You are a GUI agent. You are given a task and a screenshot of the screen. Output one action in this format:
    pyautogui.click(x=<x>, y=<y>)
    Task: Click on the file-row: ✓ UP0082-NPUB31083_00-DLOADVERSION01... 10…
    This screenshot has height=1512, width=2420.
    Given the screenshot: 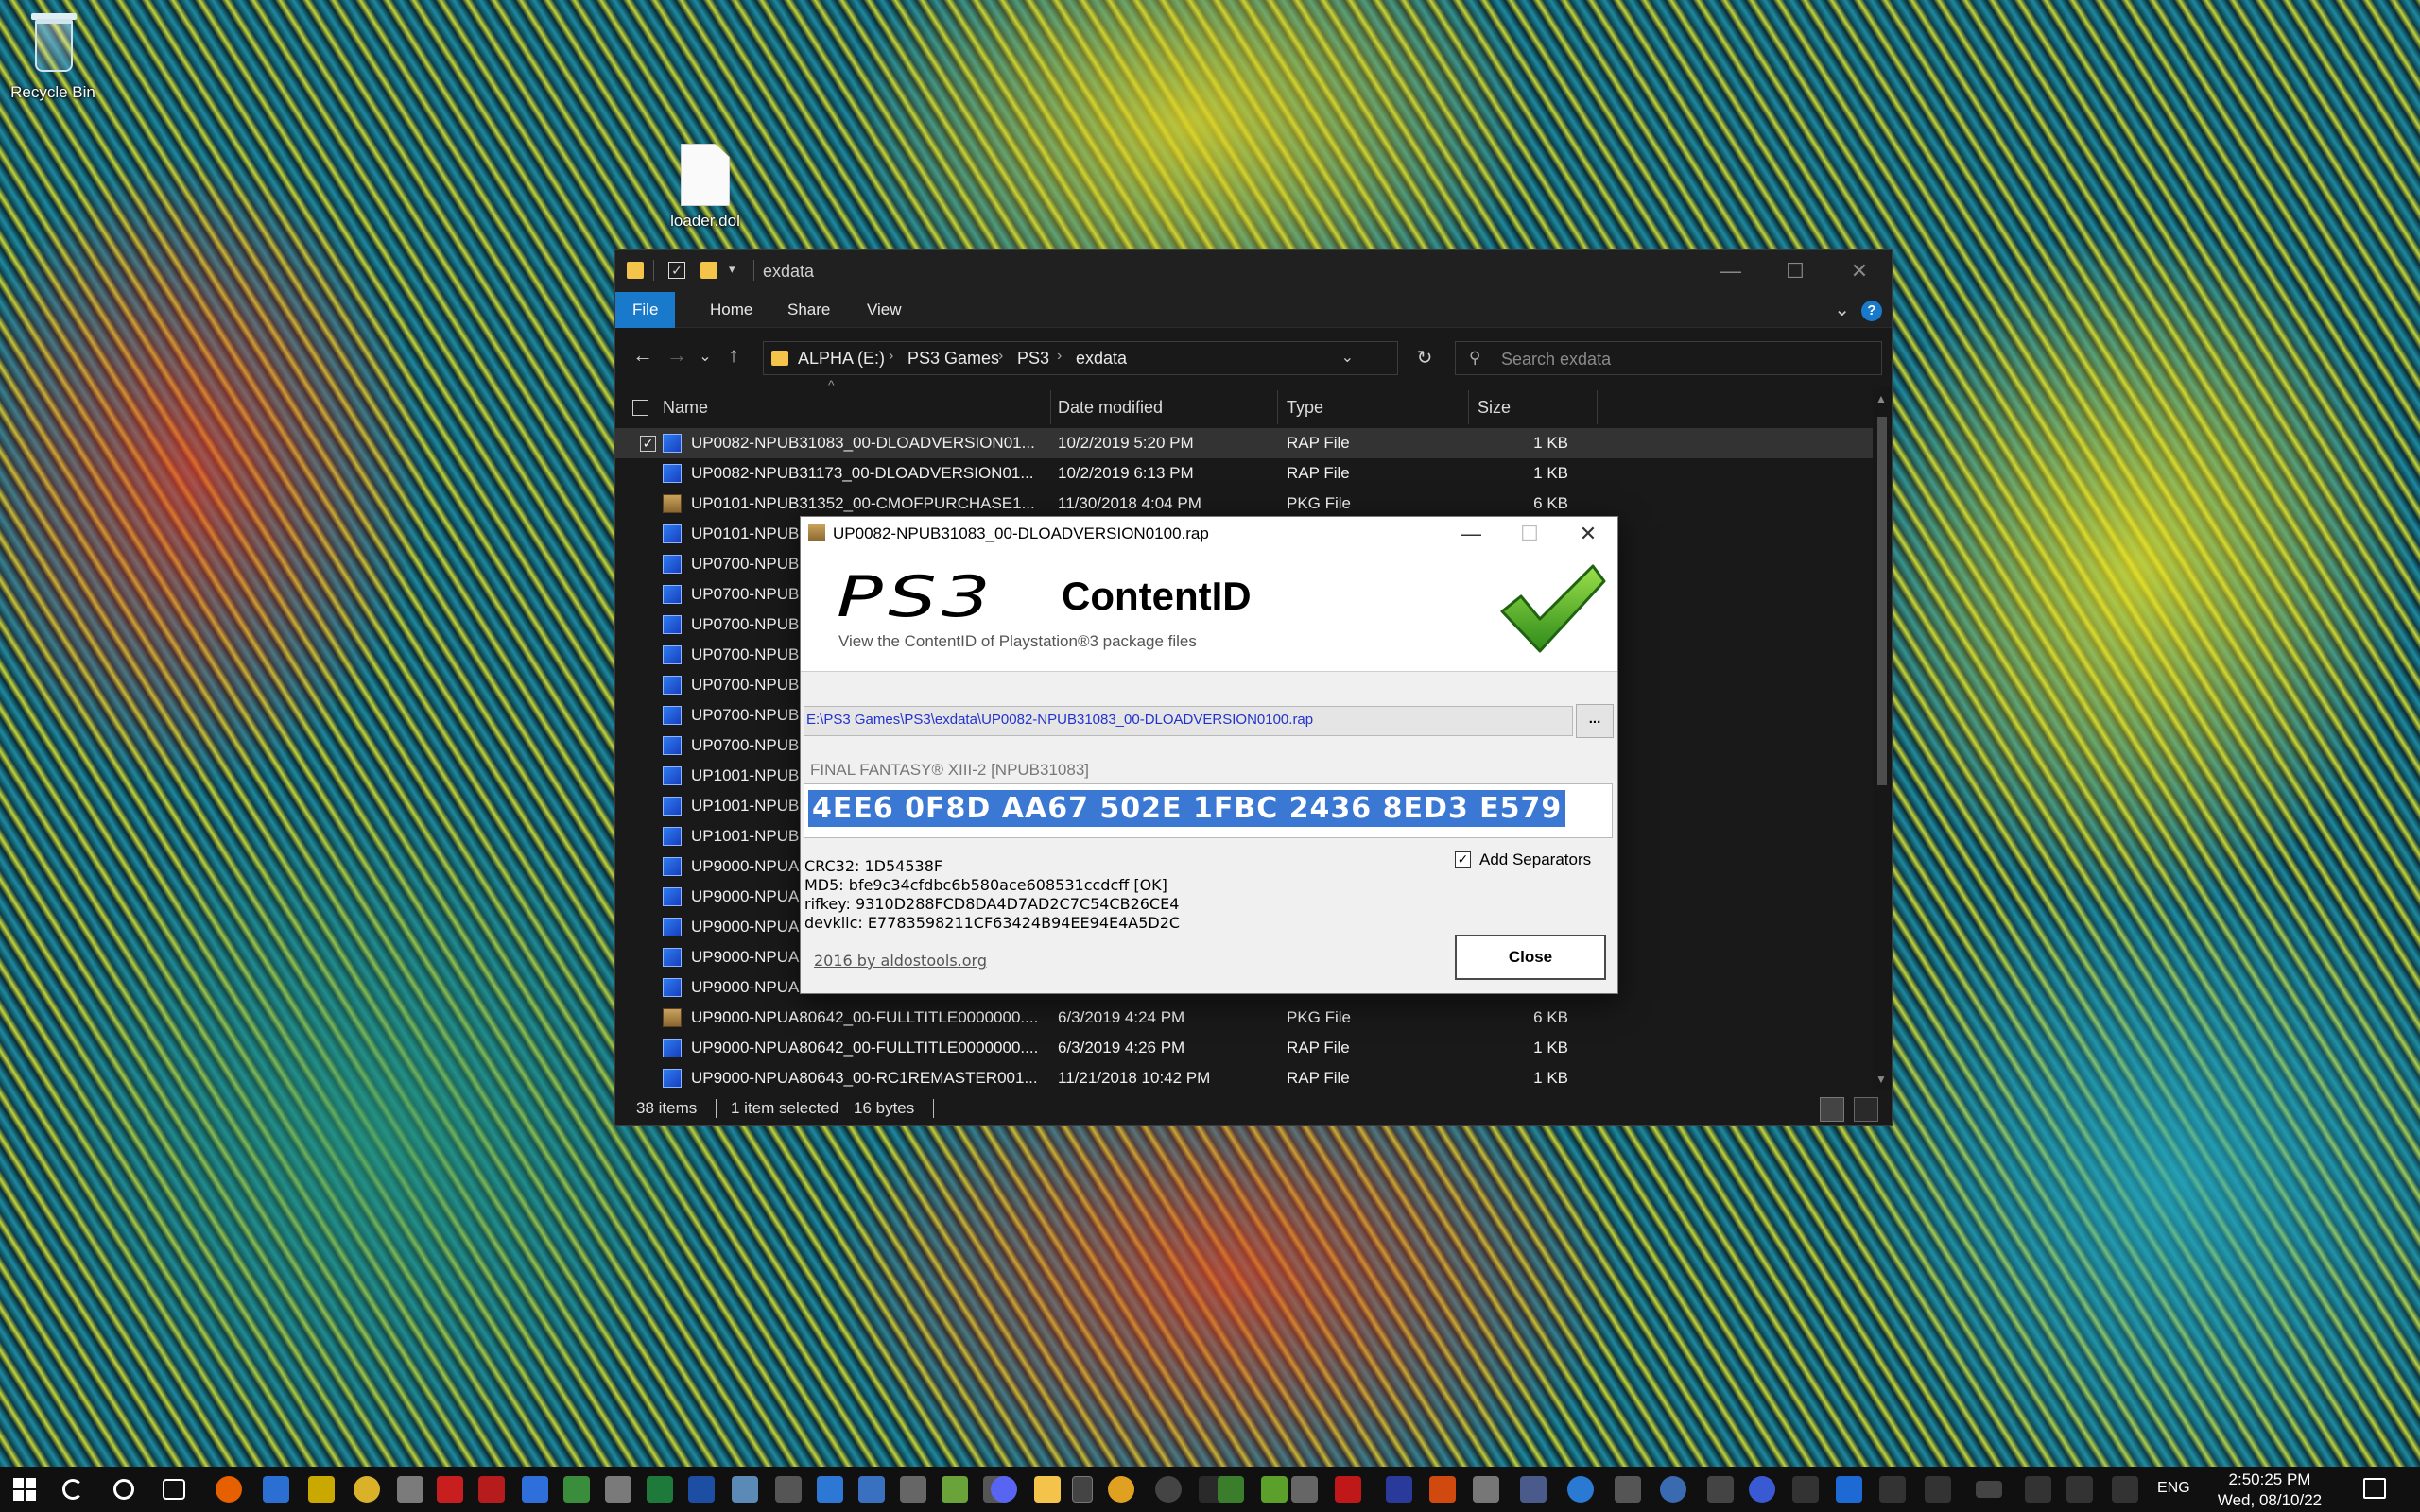 What is the action you would take?
    pyautogui.click(x=1245, y=443)
    